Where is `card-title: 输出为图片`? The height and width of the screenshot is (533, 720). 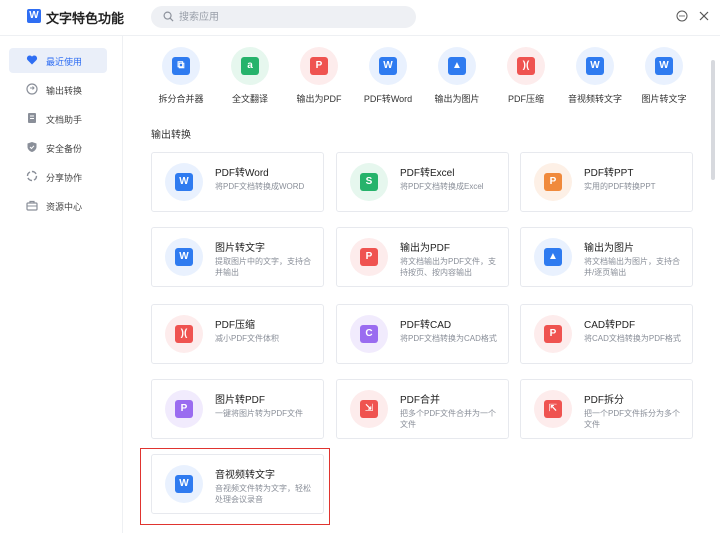
card-title: 输出为图片 is located at coordinates (609, 248).